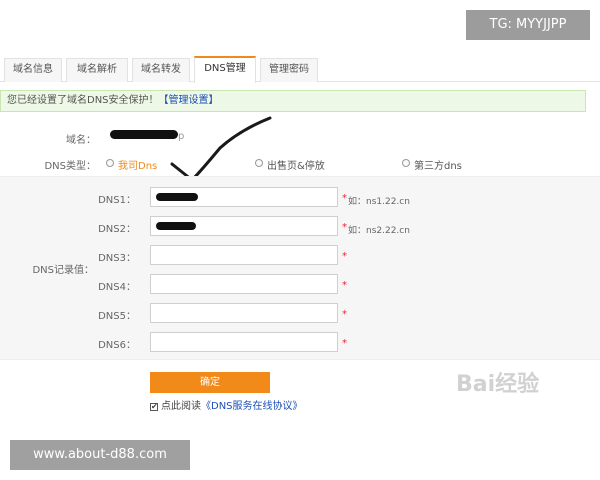 The image size is (600, 480). Describe the element at coordinates (244, 255) in the screenshot. I see `dns3-input` at that location.